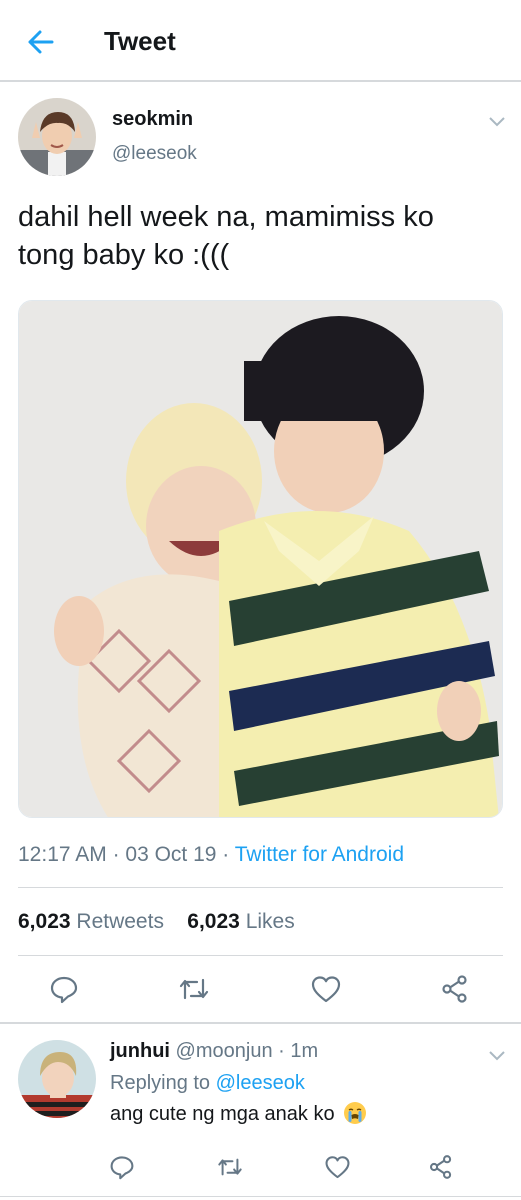 The width and height of the screenshot is (521, 1200). I want to click on reply-avatar, so click(57, 1079).